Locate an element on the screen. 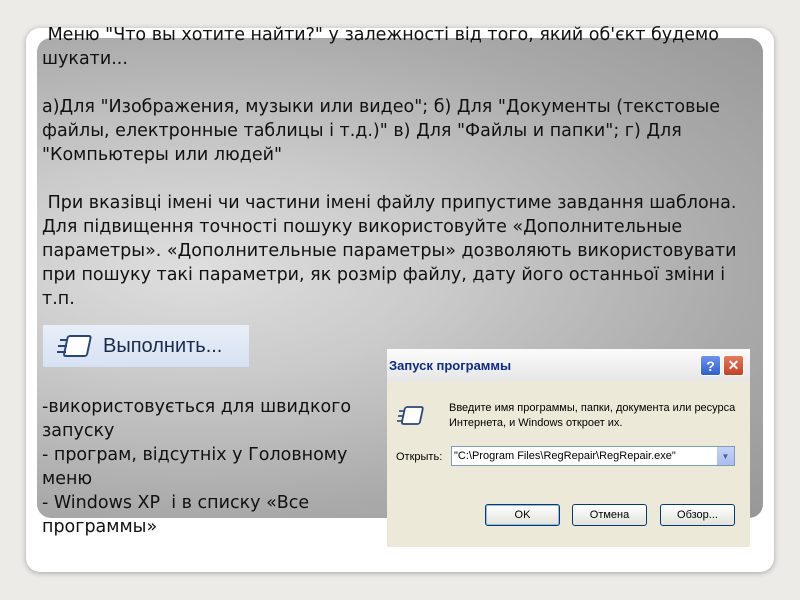  open-input is located at coordinates (583, 456).